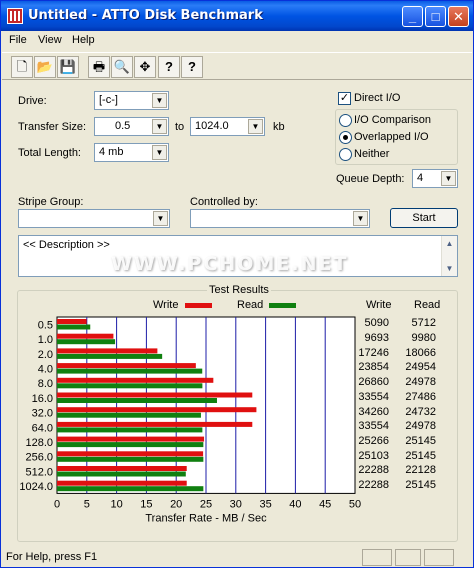 This screenshot has height=568, width=474. What do you see at coordinates (265, 504) in the screenshot?
I see `x-tick-label: 35` at bounding box center [265, 504].